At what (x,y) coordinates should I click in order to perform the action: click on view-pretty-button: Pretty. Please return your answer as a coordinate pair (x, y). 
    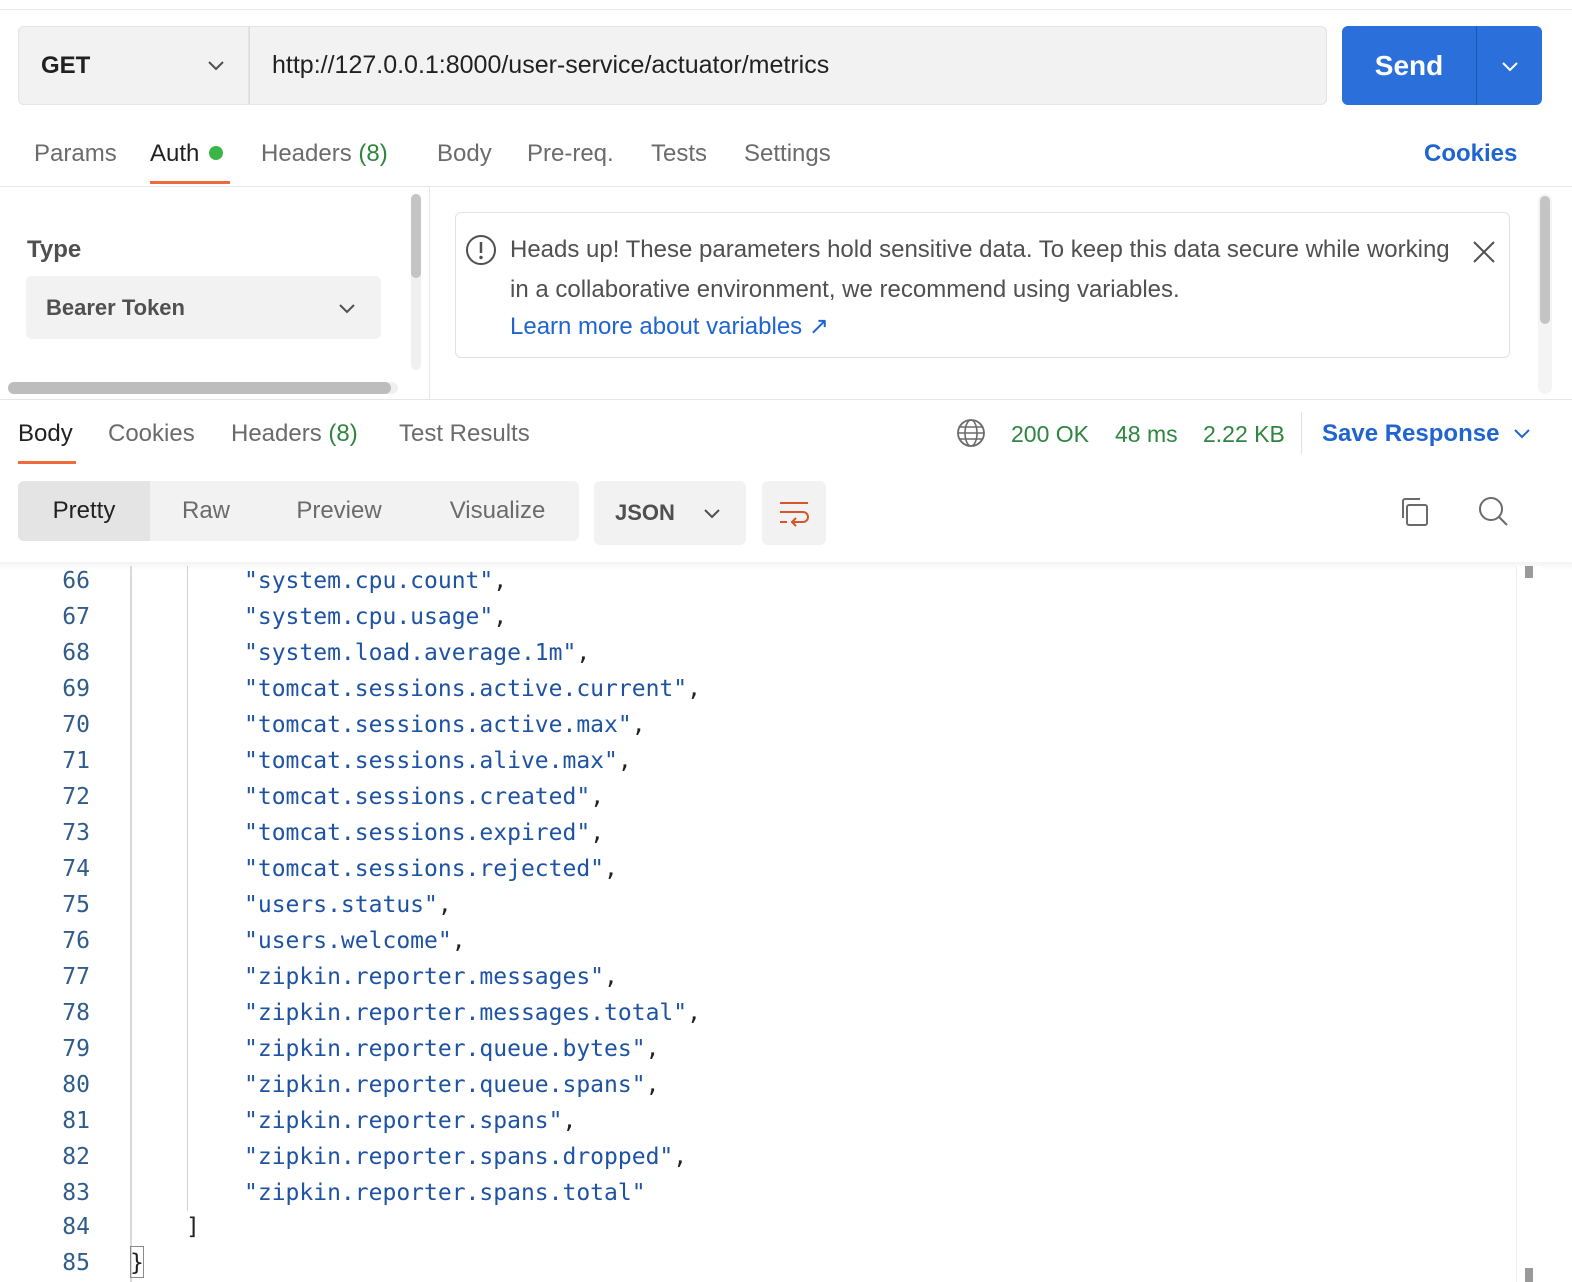
    Looking at the image, I should click on (84, 511).